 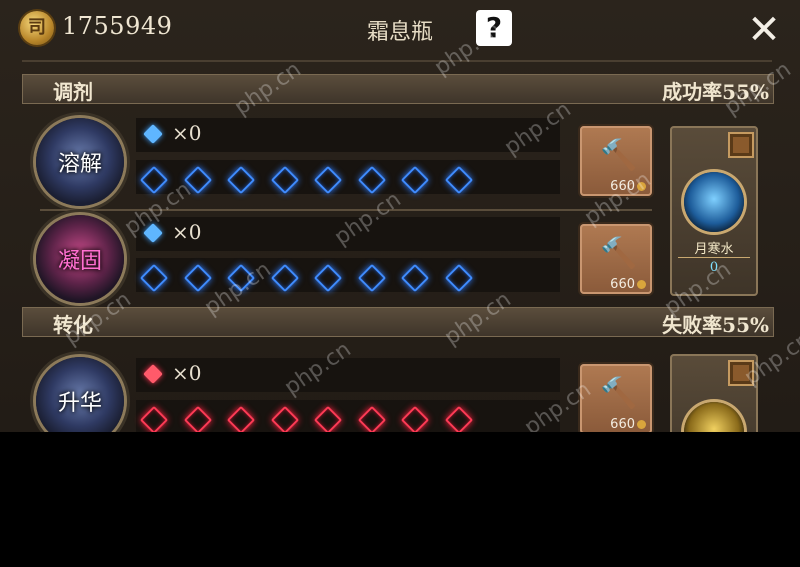 What do you see at coordinates (714, 417) in the screenshot?
I see `potion-icon` at bounding box center [714, 417].